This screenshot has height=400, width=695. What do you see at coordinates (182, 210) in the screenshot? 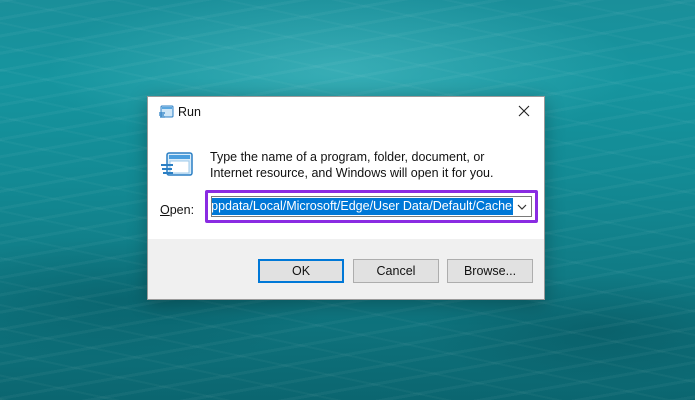
I see `open-label-rest: pen:` at bounding box center [182, 210].